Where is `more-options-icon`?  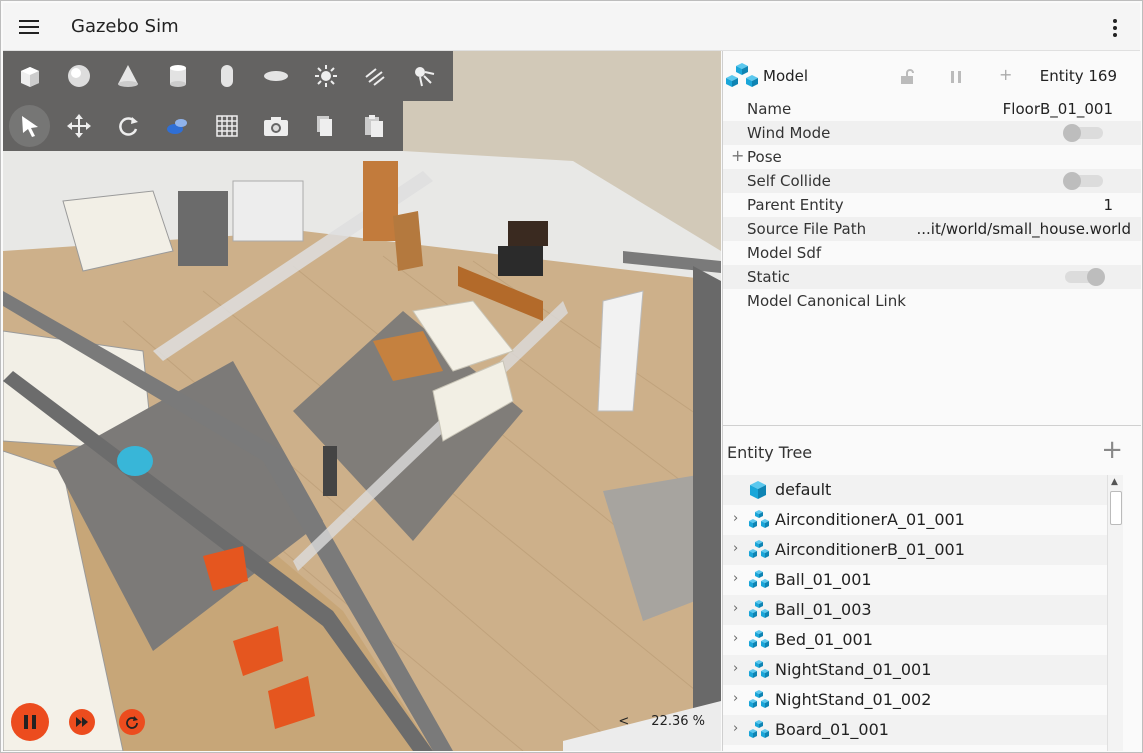 more-options-icon is located at coordinates (1115, 28).